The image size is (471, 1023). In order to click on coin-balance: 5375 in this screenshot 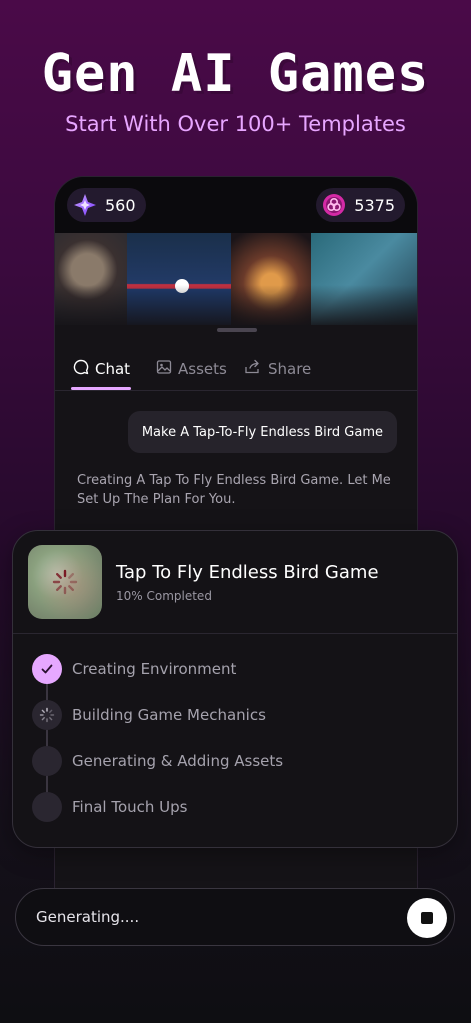, I will do `click(360, 205)`.